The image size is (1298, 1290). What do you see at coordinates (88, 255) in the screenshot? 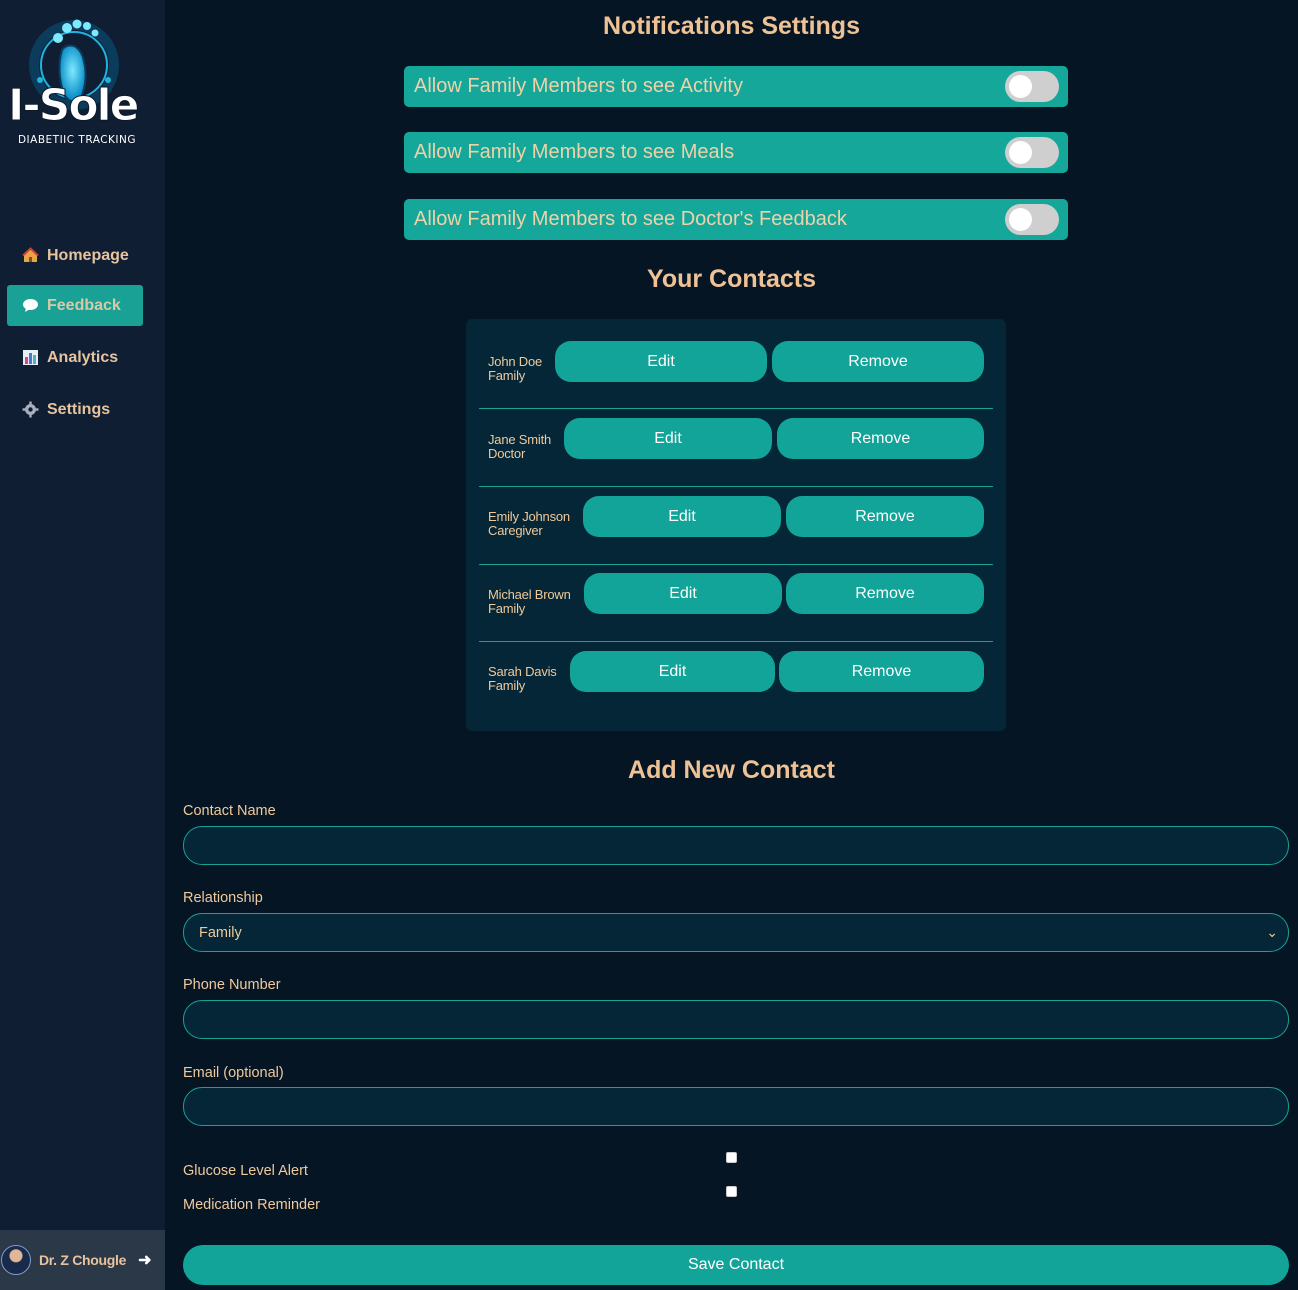
I see `sidebar-item-label: Homepage` at bounding box center [88, 255].